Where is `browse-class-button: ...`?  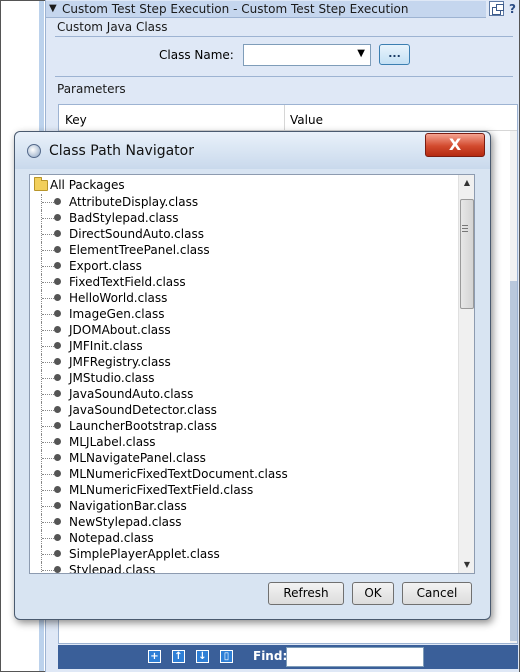 browse-class-button: ... is located at coordinates (394, 54).